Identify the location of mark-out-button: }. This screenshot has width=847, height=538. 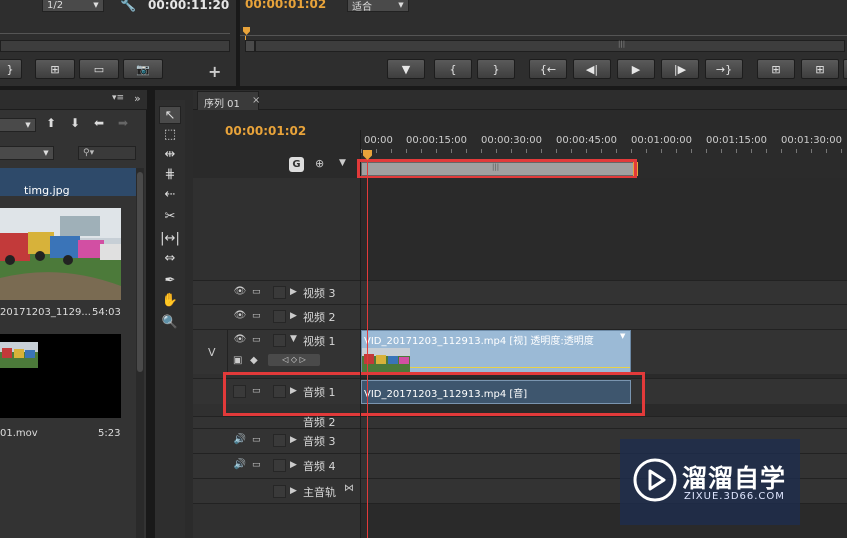
(496, 69).